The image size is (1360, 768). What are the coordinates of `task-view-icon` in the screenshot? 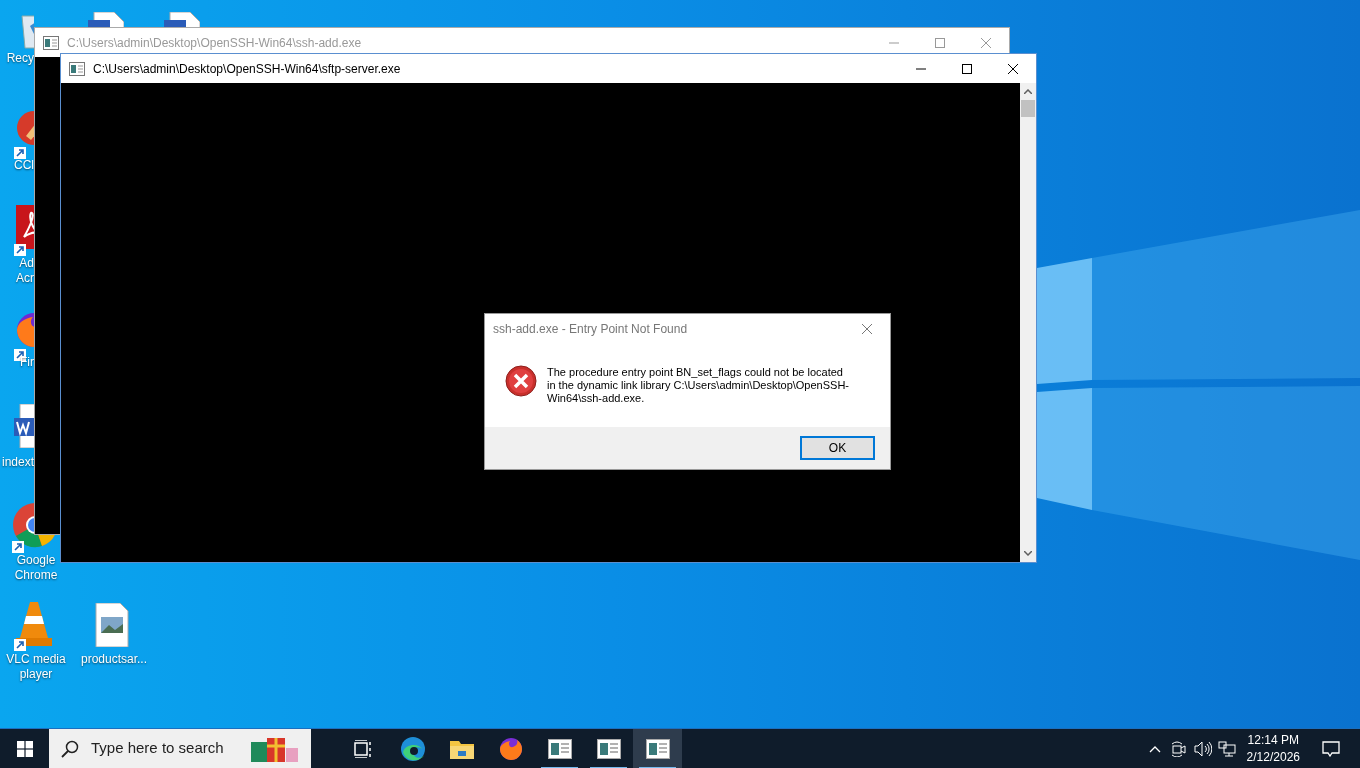 It's located at (363, 748).